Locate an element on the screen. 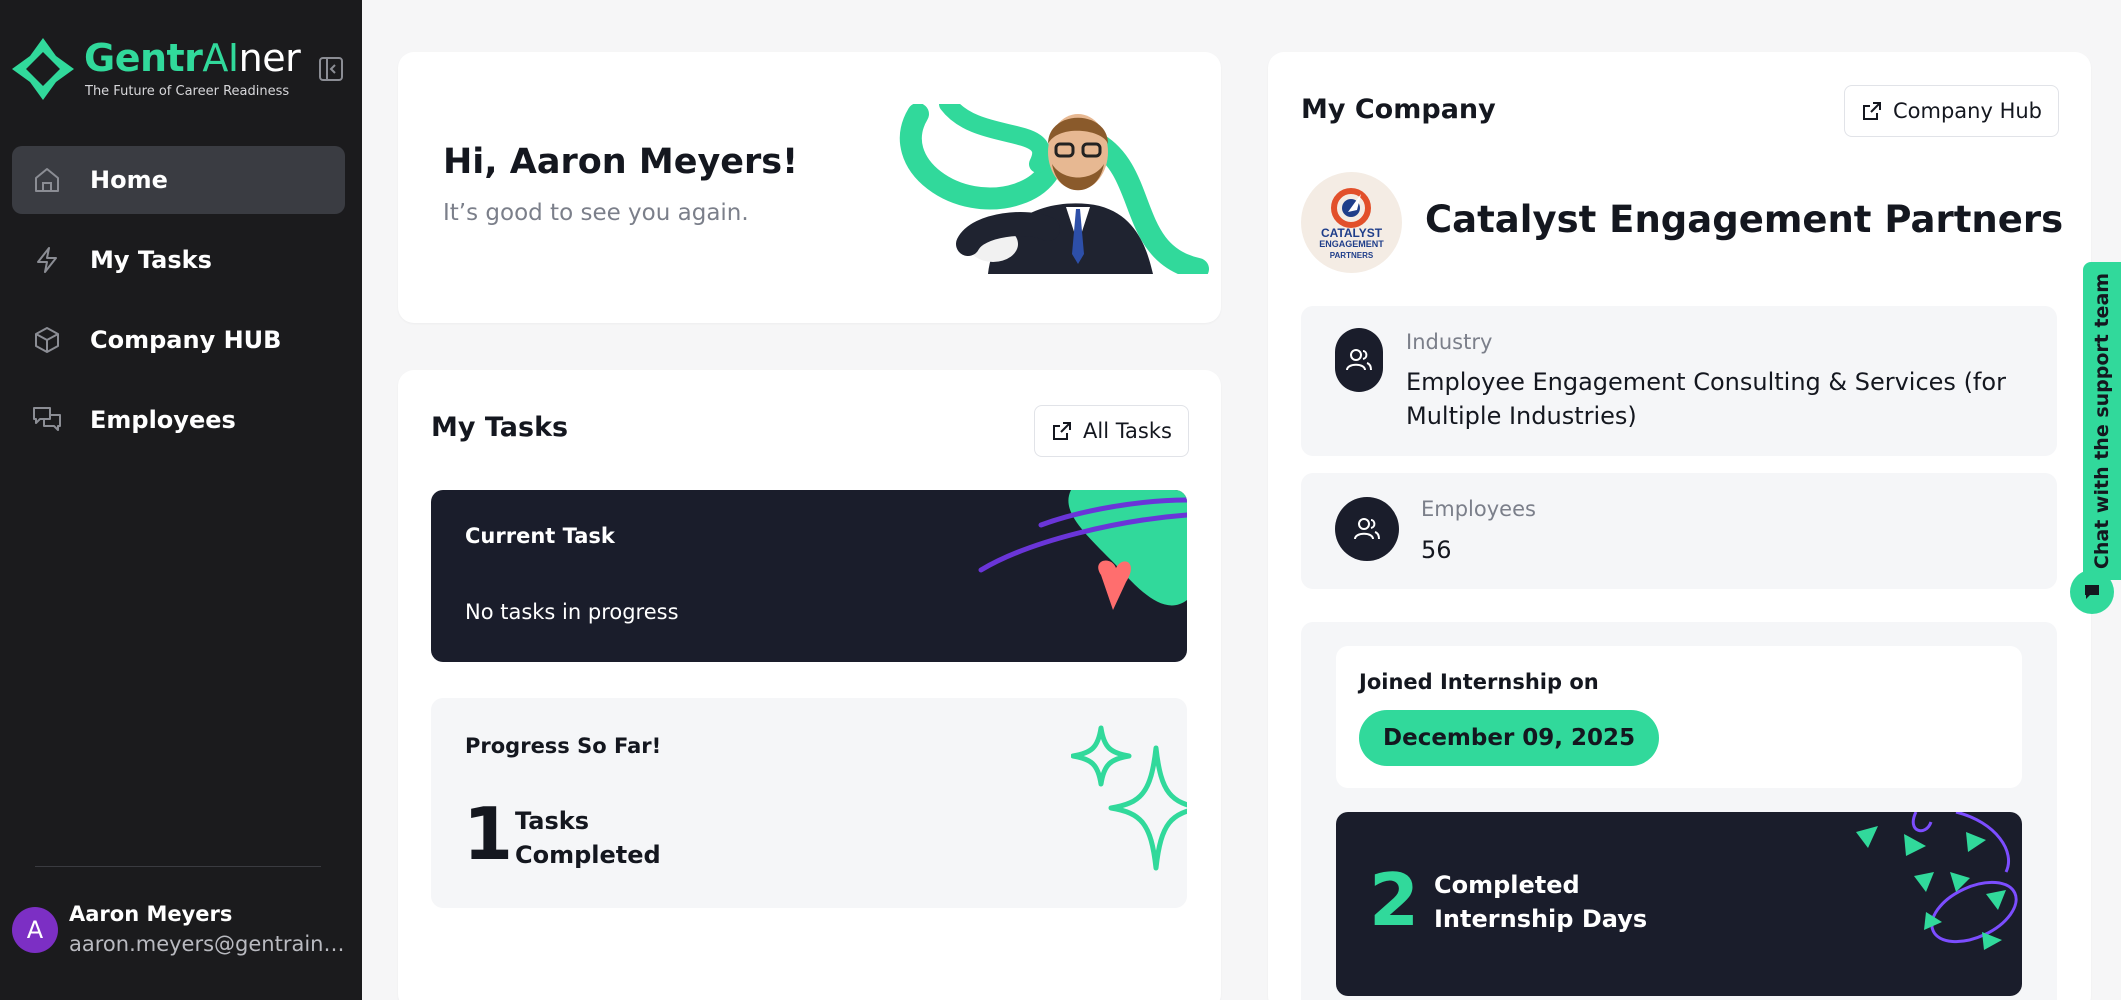 This screenshot has height=1000, width=2121. decorative-blob-icon is located at coordinates (1082, 550).